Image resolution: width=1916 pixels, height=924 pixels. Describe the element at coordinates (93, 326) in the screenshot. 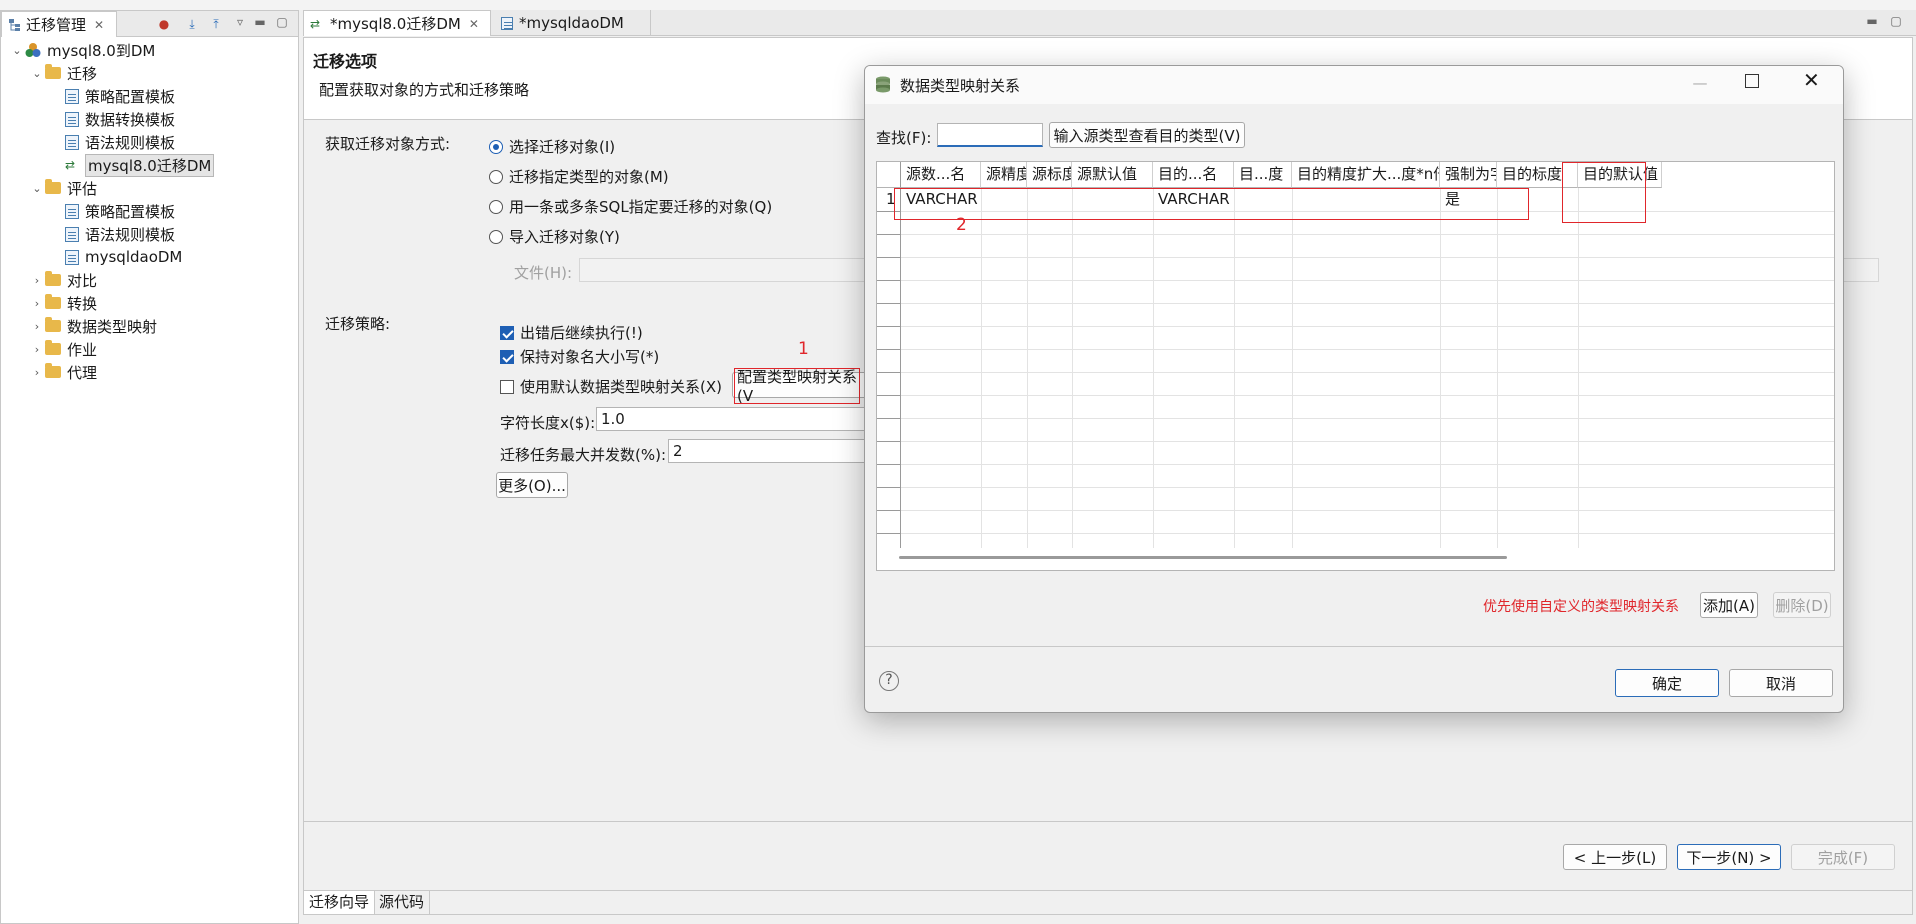

I see `tree-item: › 数据类型映射` at that location.